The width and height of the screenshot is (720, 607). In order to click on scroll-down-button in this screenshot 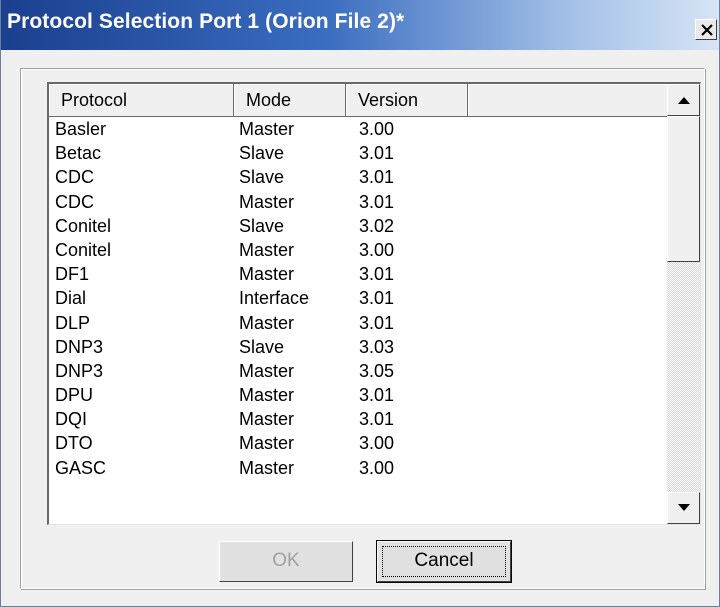, I will do `click(683, 508)`.